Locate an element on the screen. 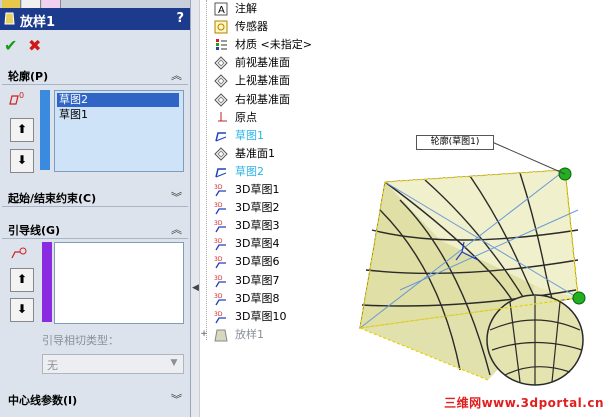 The width and height of the screenshot is (606, 420). manager-tabs is located at coordinates (95, 4).